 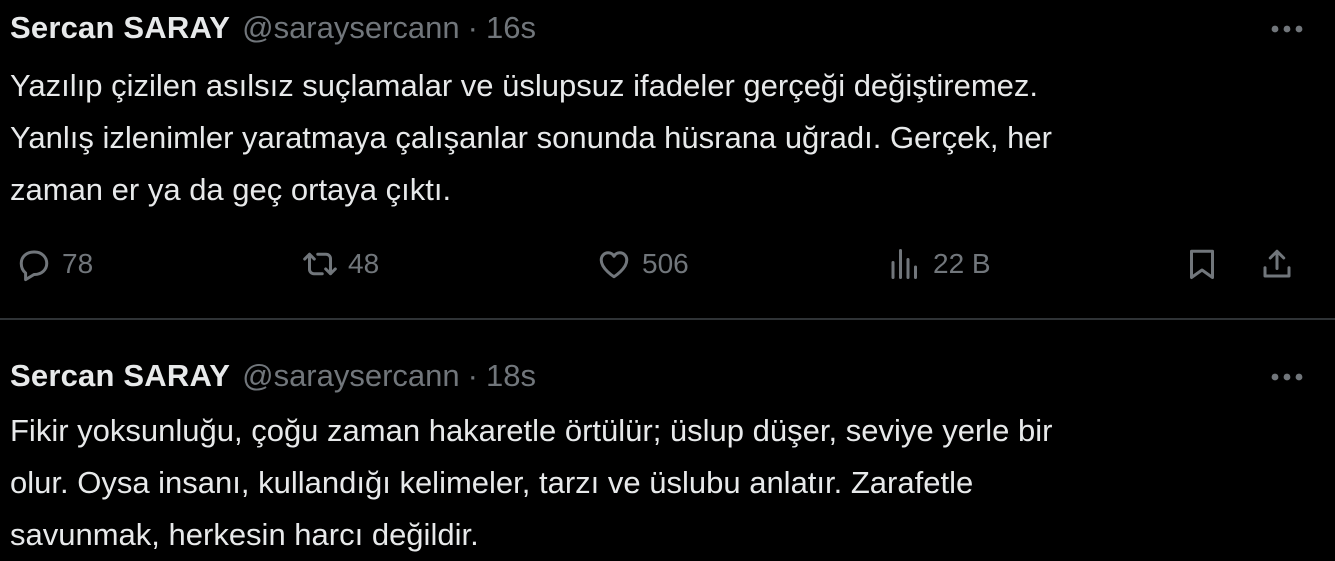 What do you see at coordinates (904, 264) in the screenshot?
I see `views-icon` at bounding box center [904, 264].